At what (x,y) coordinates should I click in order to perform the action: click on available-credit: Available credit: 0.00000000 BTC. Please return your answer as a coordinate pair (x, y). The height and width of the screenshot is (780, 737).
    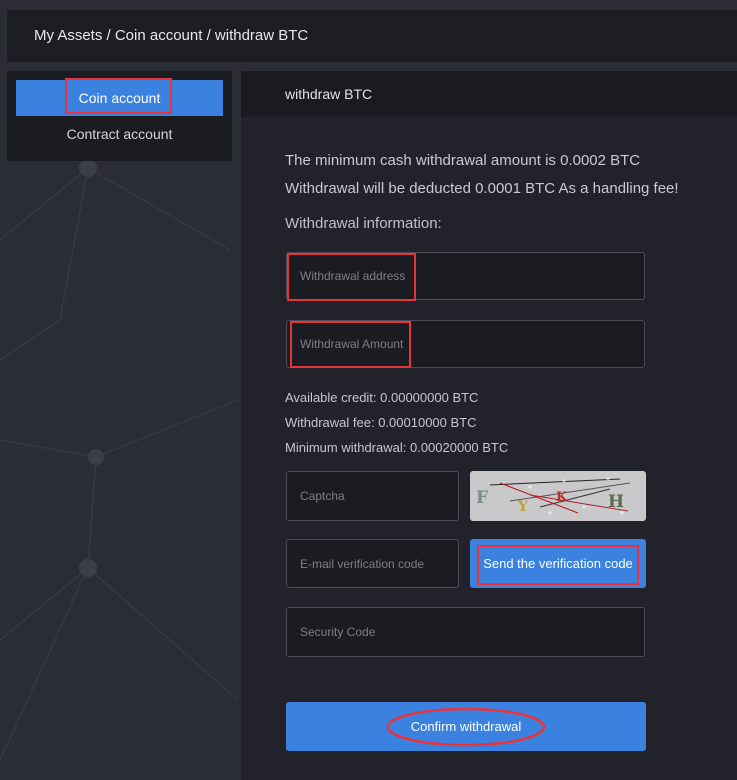
    Looking at the image, I should click on (382, 397).